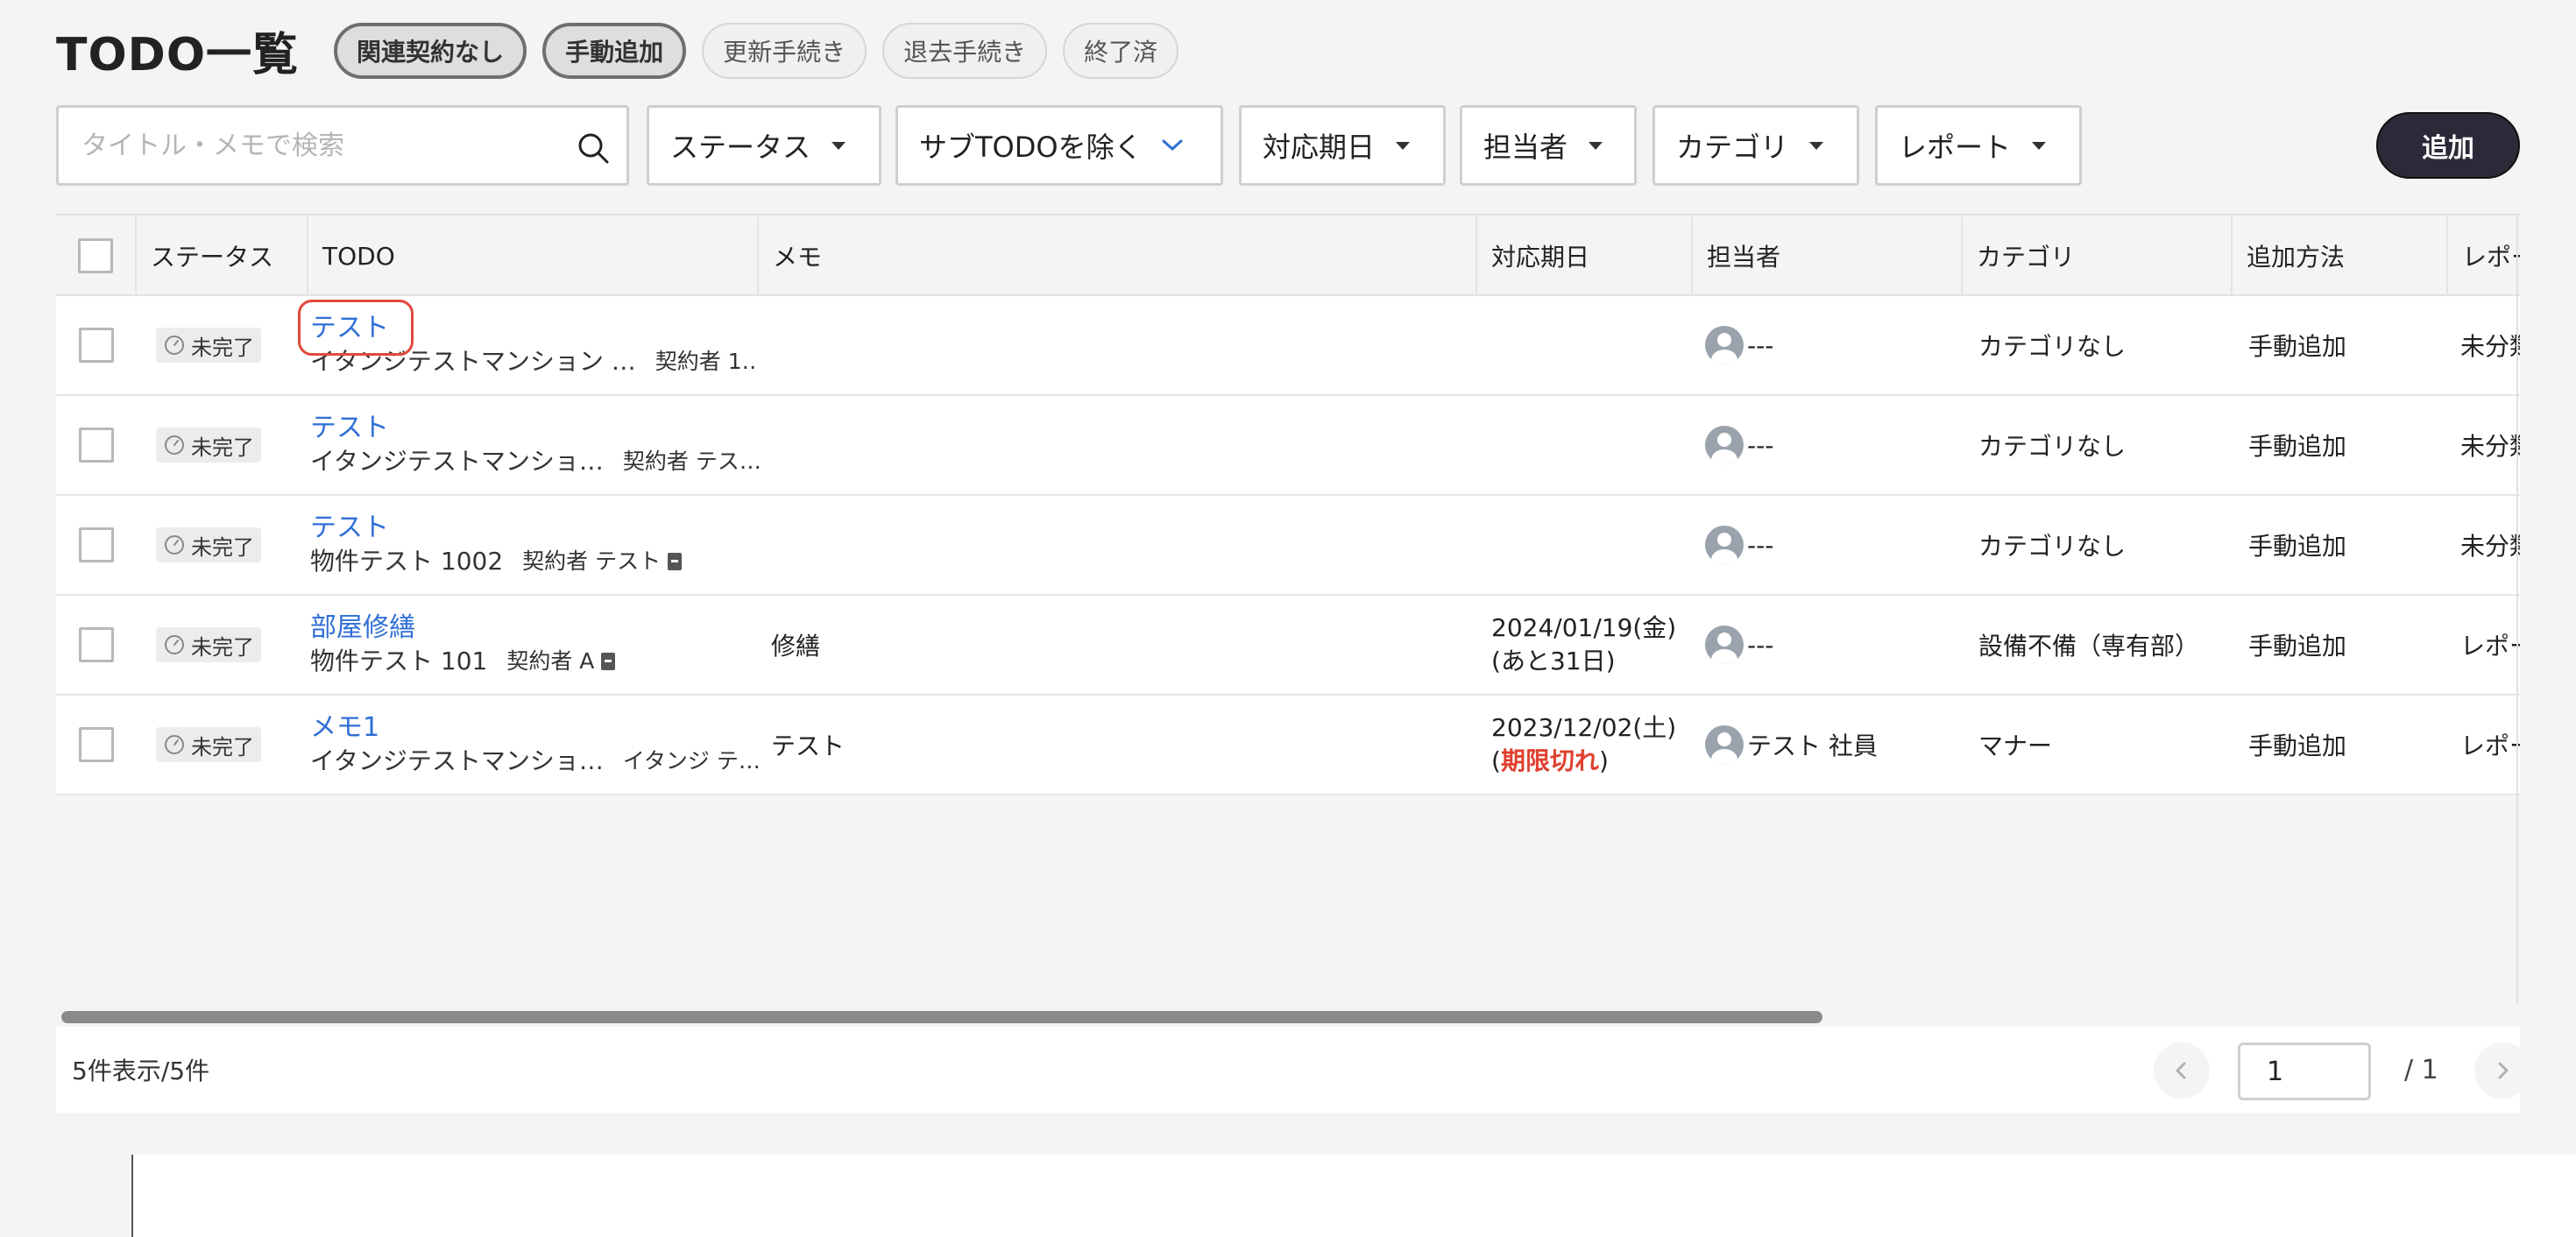  I want to click on contract-name: 契約者 テスト, so click(592, 561).